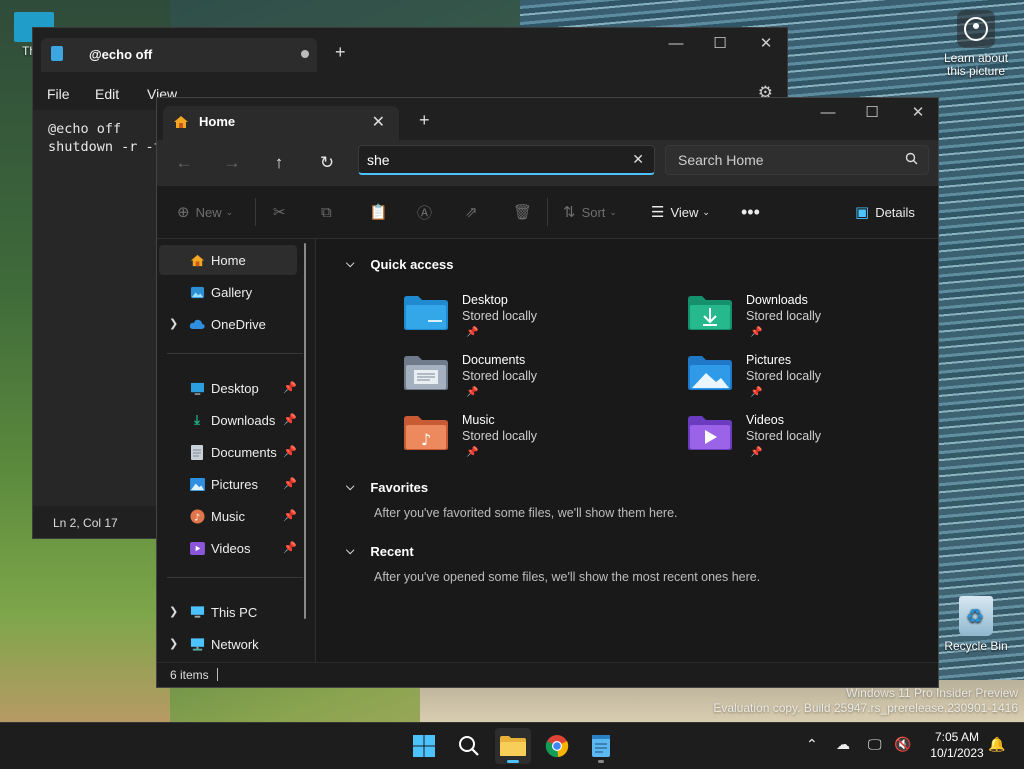 Image resolution: width=1024 pixels, height=769 pixels. What do you see at coordinates (788, 160) in the screenshot?
I see `search-input` at bounding box center [788, 160].